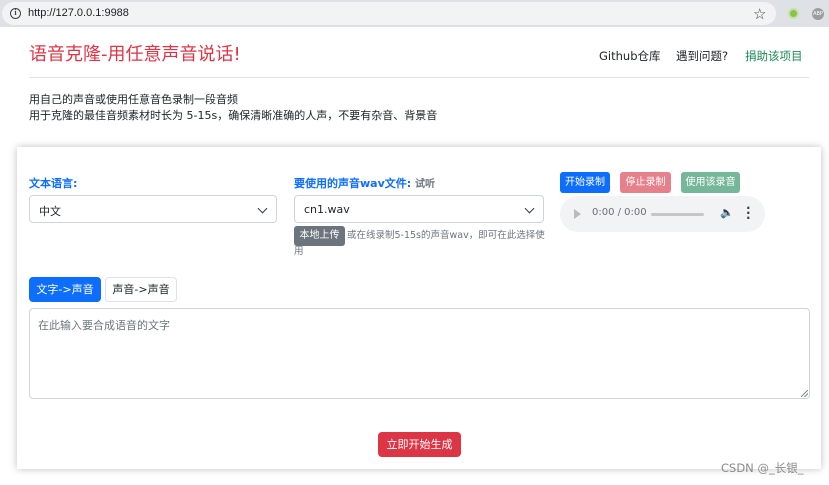 Image resolution: width=829 pixels, height=485 pixels. I want to click on nav-donate-link: 捐助该项目, so click(774, 56).